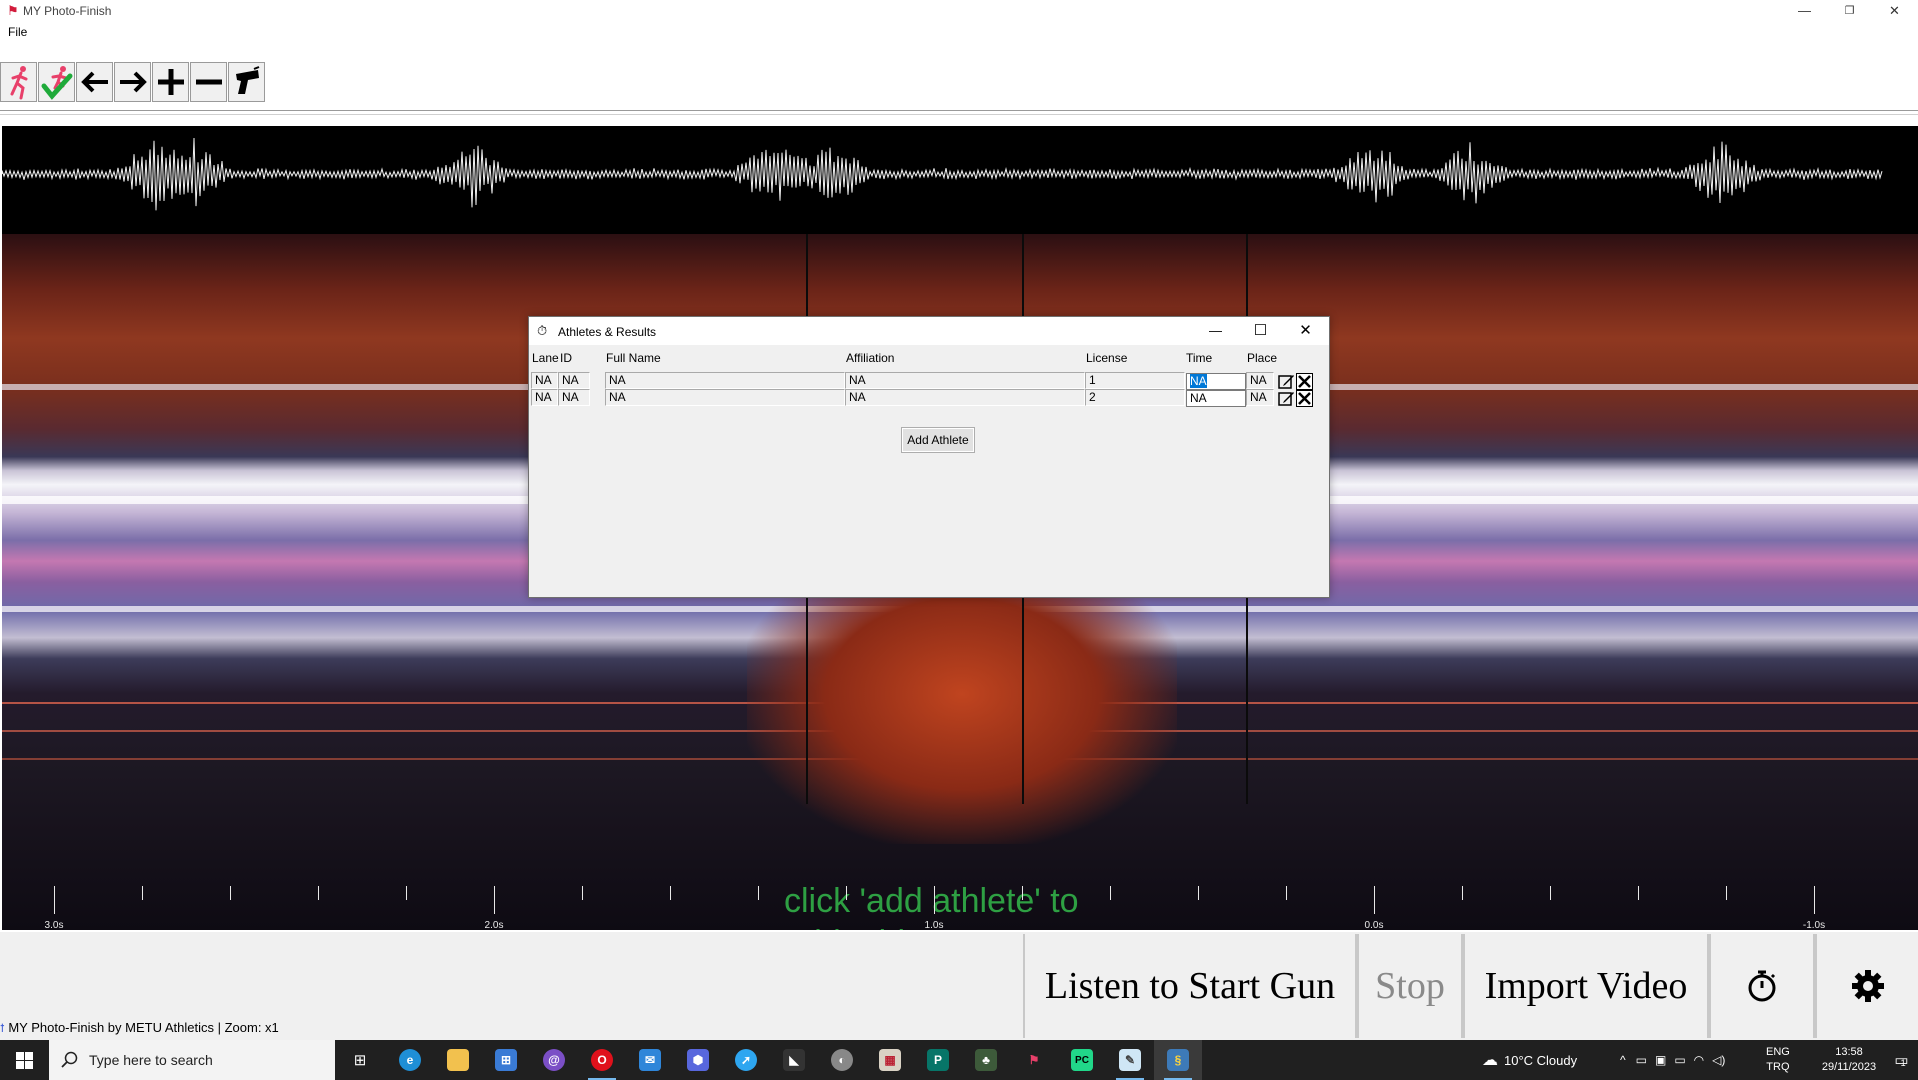 The width and height of the screenshot is (1918, 1080). I want to click on chevron-up-icon: ^, so click(1623, 1060).